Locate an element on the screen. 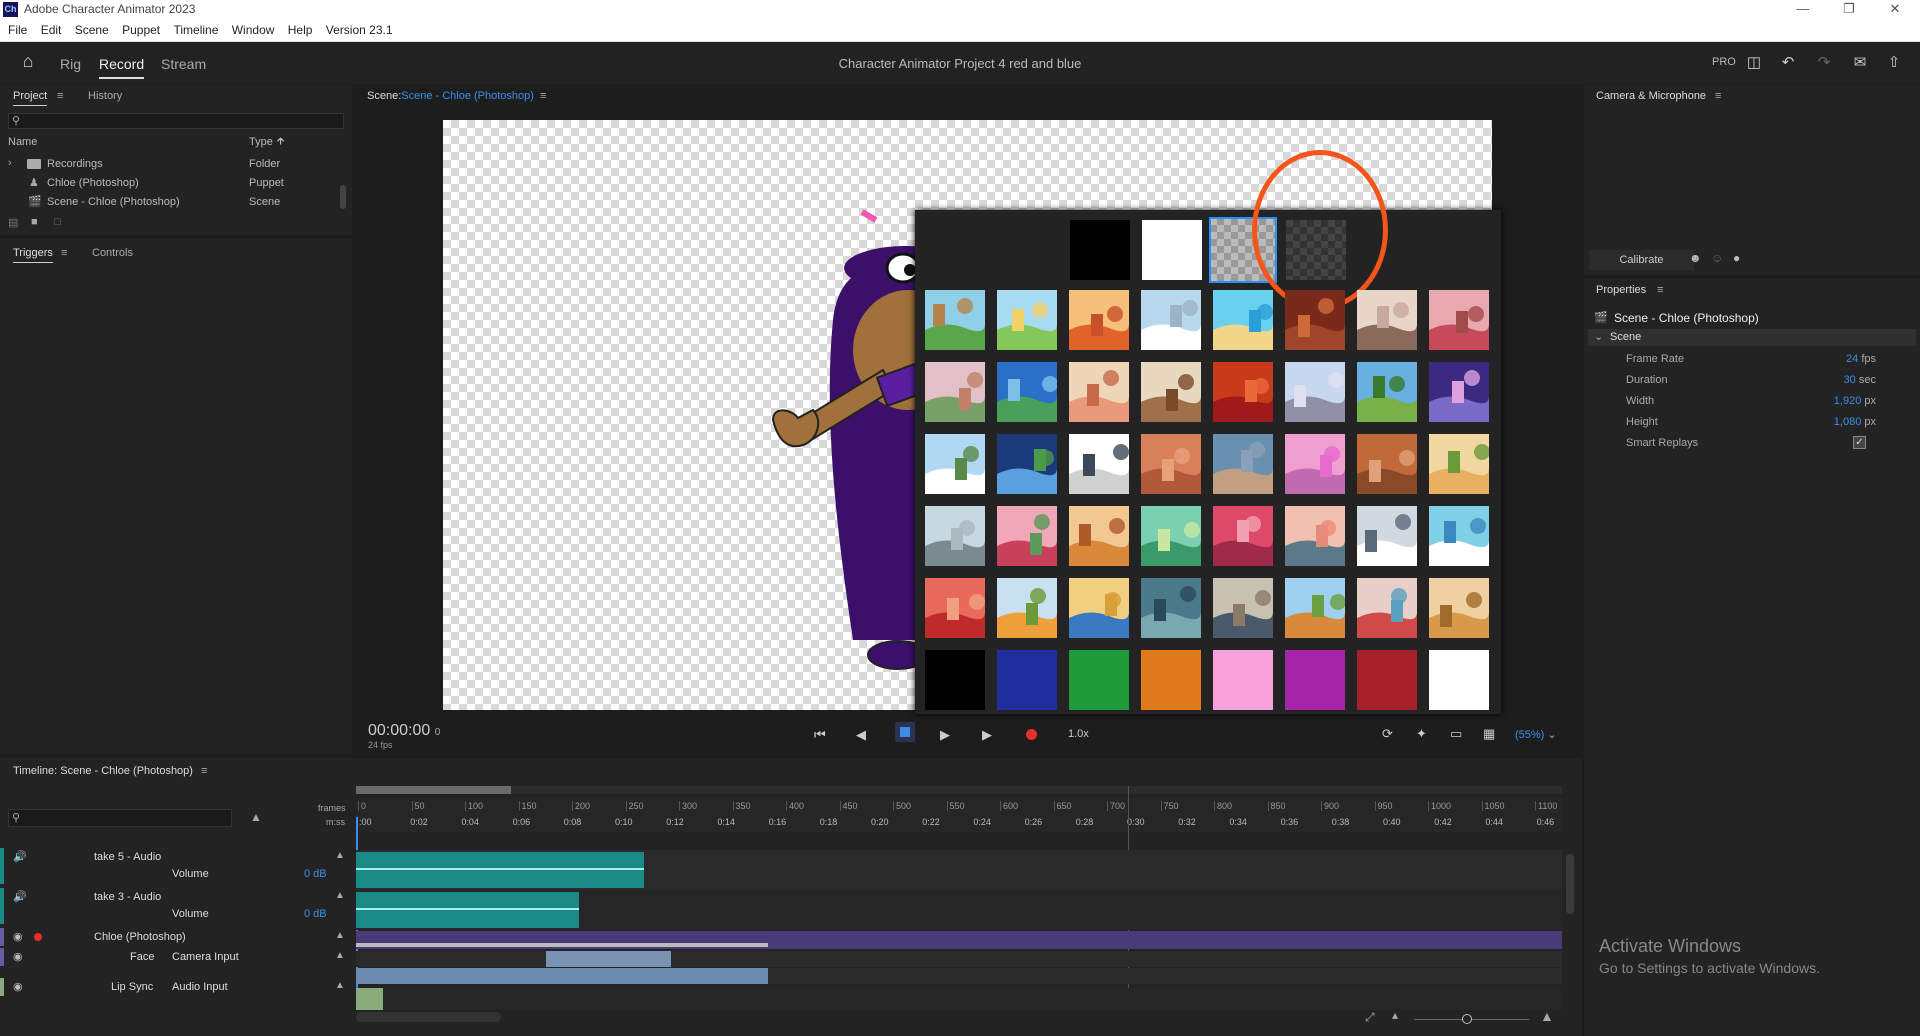  puppet-take-bar is located at coordinates (562, 945).